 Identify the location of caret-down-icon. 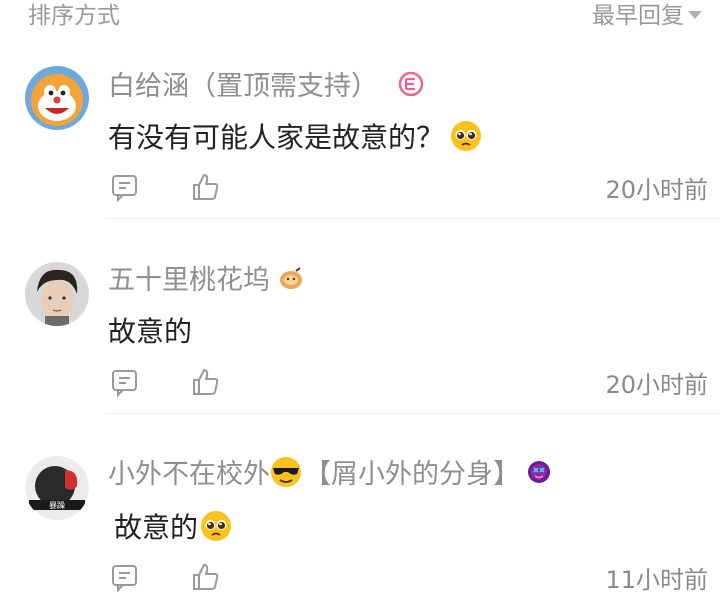
(695, 15).